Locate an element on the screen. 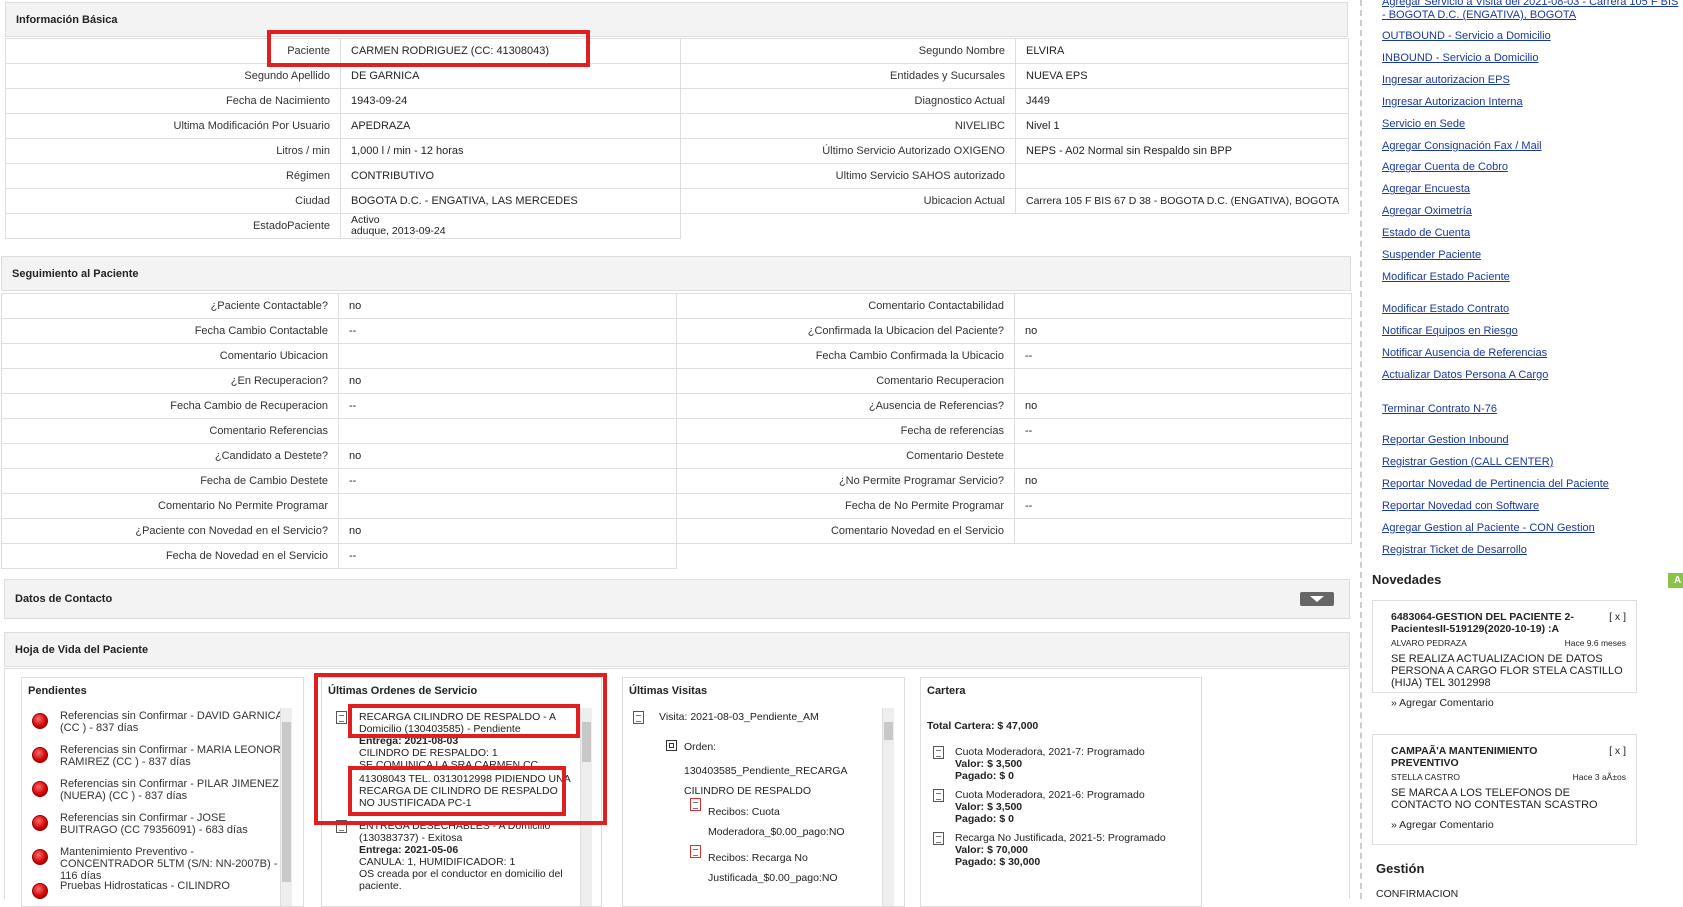  sidebar-link: Servicio en Sede is located at coordinates (1423, 124).